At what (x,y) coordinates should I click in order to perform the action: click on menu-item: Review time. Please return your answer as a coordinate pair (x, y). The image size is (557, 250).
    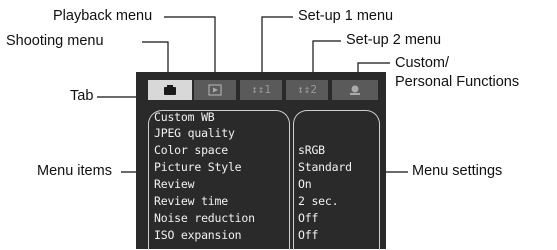
    Looking at the image, I should click on (191, 201).